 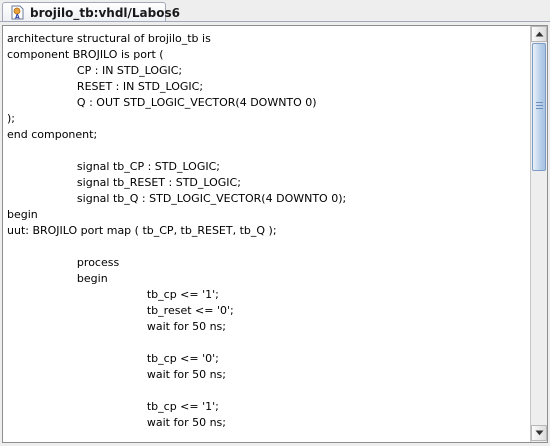 I want to click on tab-strip-divider, so click(x=275, y=21).